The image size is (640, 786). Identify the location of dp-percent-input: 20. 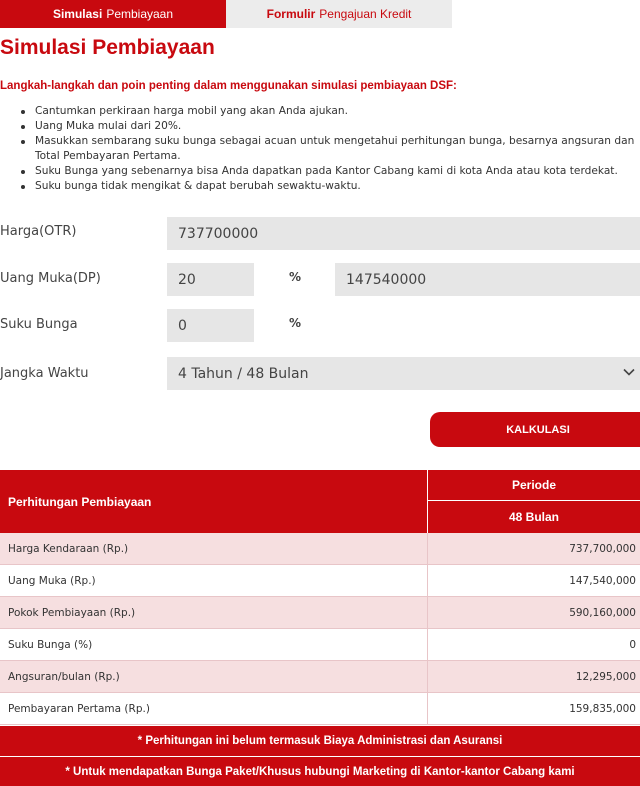
(210, 279).